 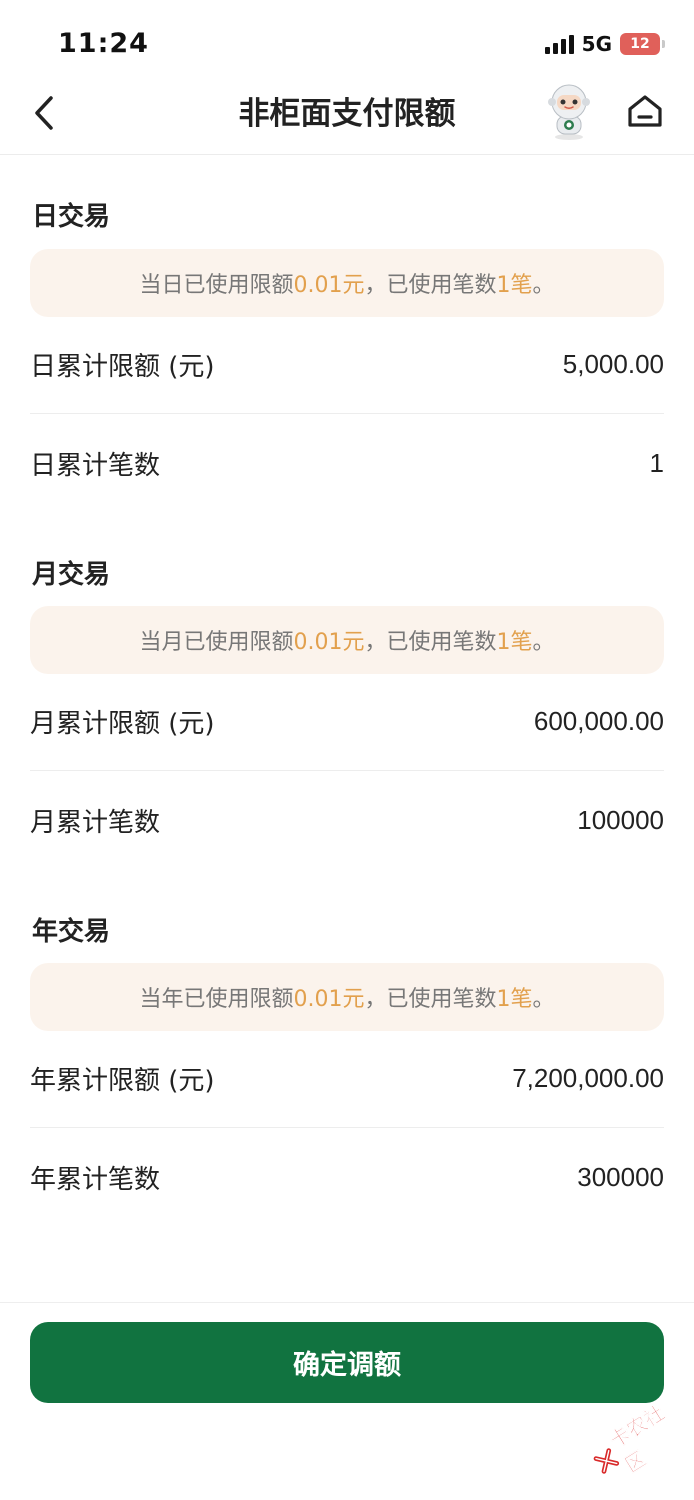 What do you see at coordinates (613, 364) in the screenshot?
I see `row-value: 5,000.00` at bounding box center [613, 364].